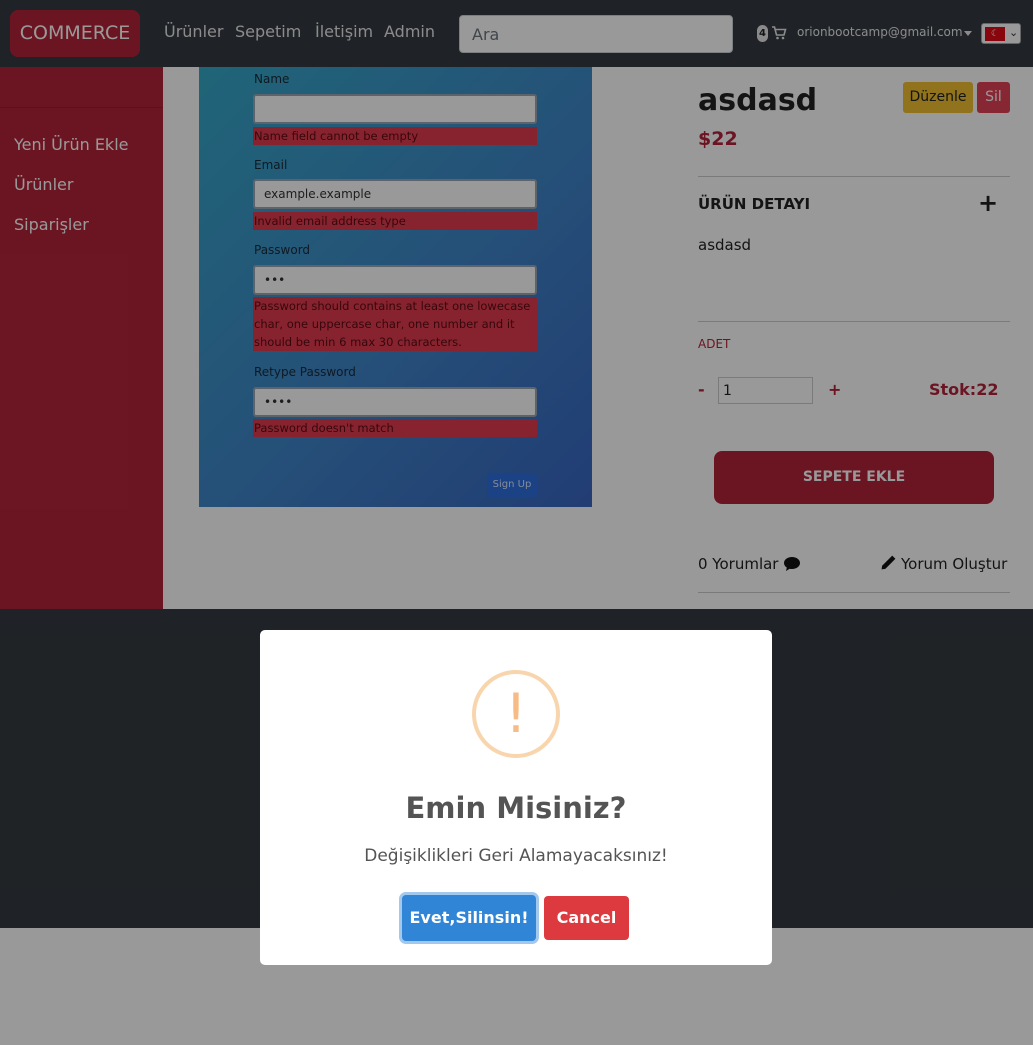 Image resolution: width=1033 pixels, height=1045 pixels. I want to click on cancel-button: Cancel, so click(586, 918).